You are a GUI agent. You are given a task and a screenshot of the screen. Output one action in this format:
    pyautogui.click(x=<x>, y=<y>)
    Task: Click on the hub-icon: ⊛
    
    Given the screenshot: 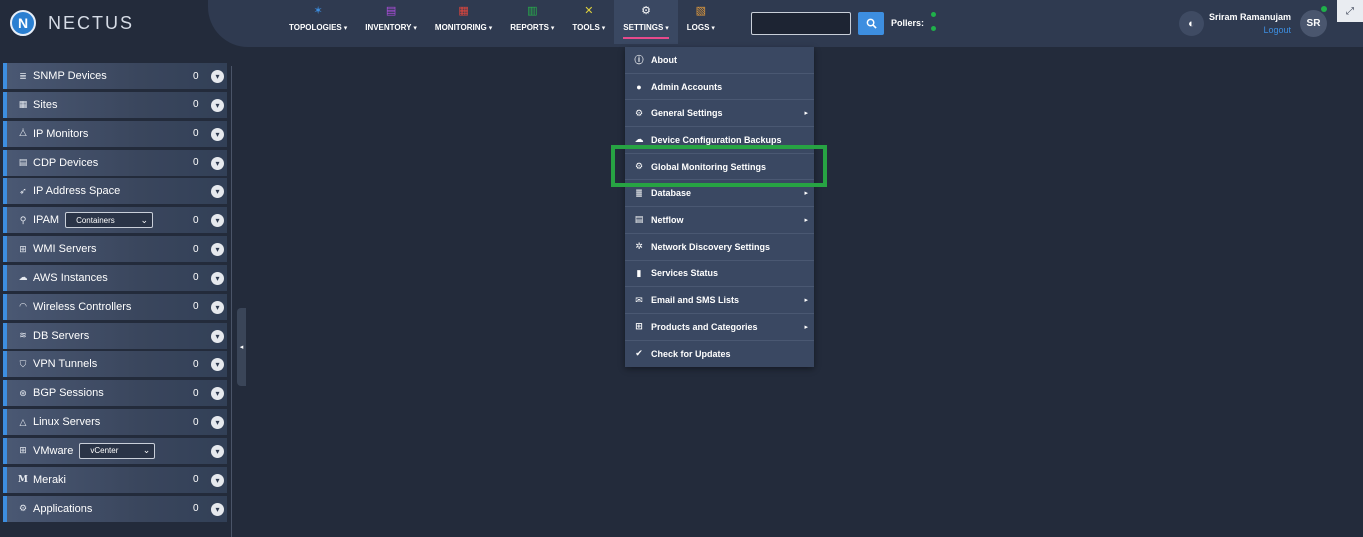 What is the action you would take?
    pyautogui.click(x=23, y=392)
    